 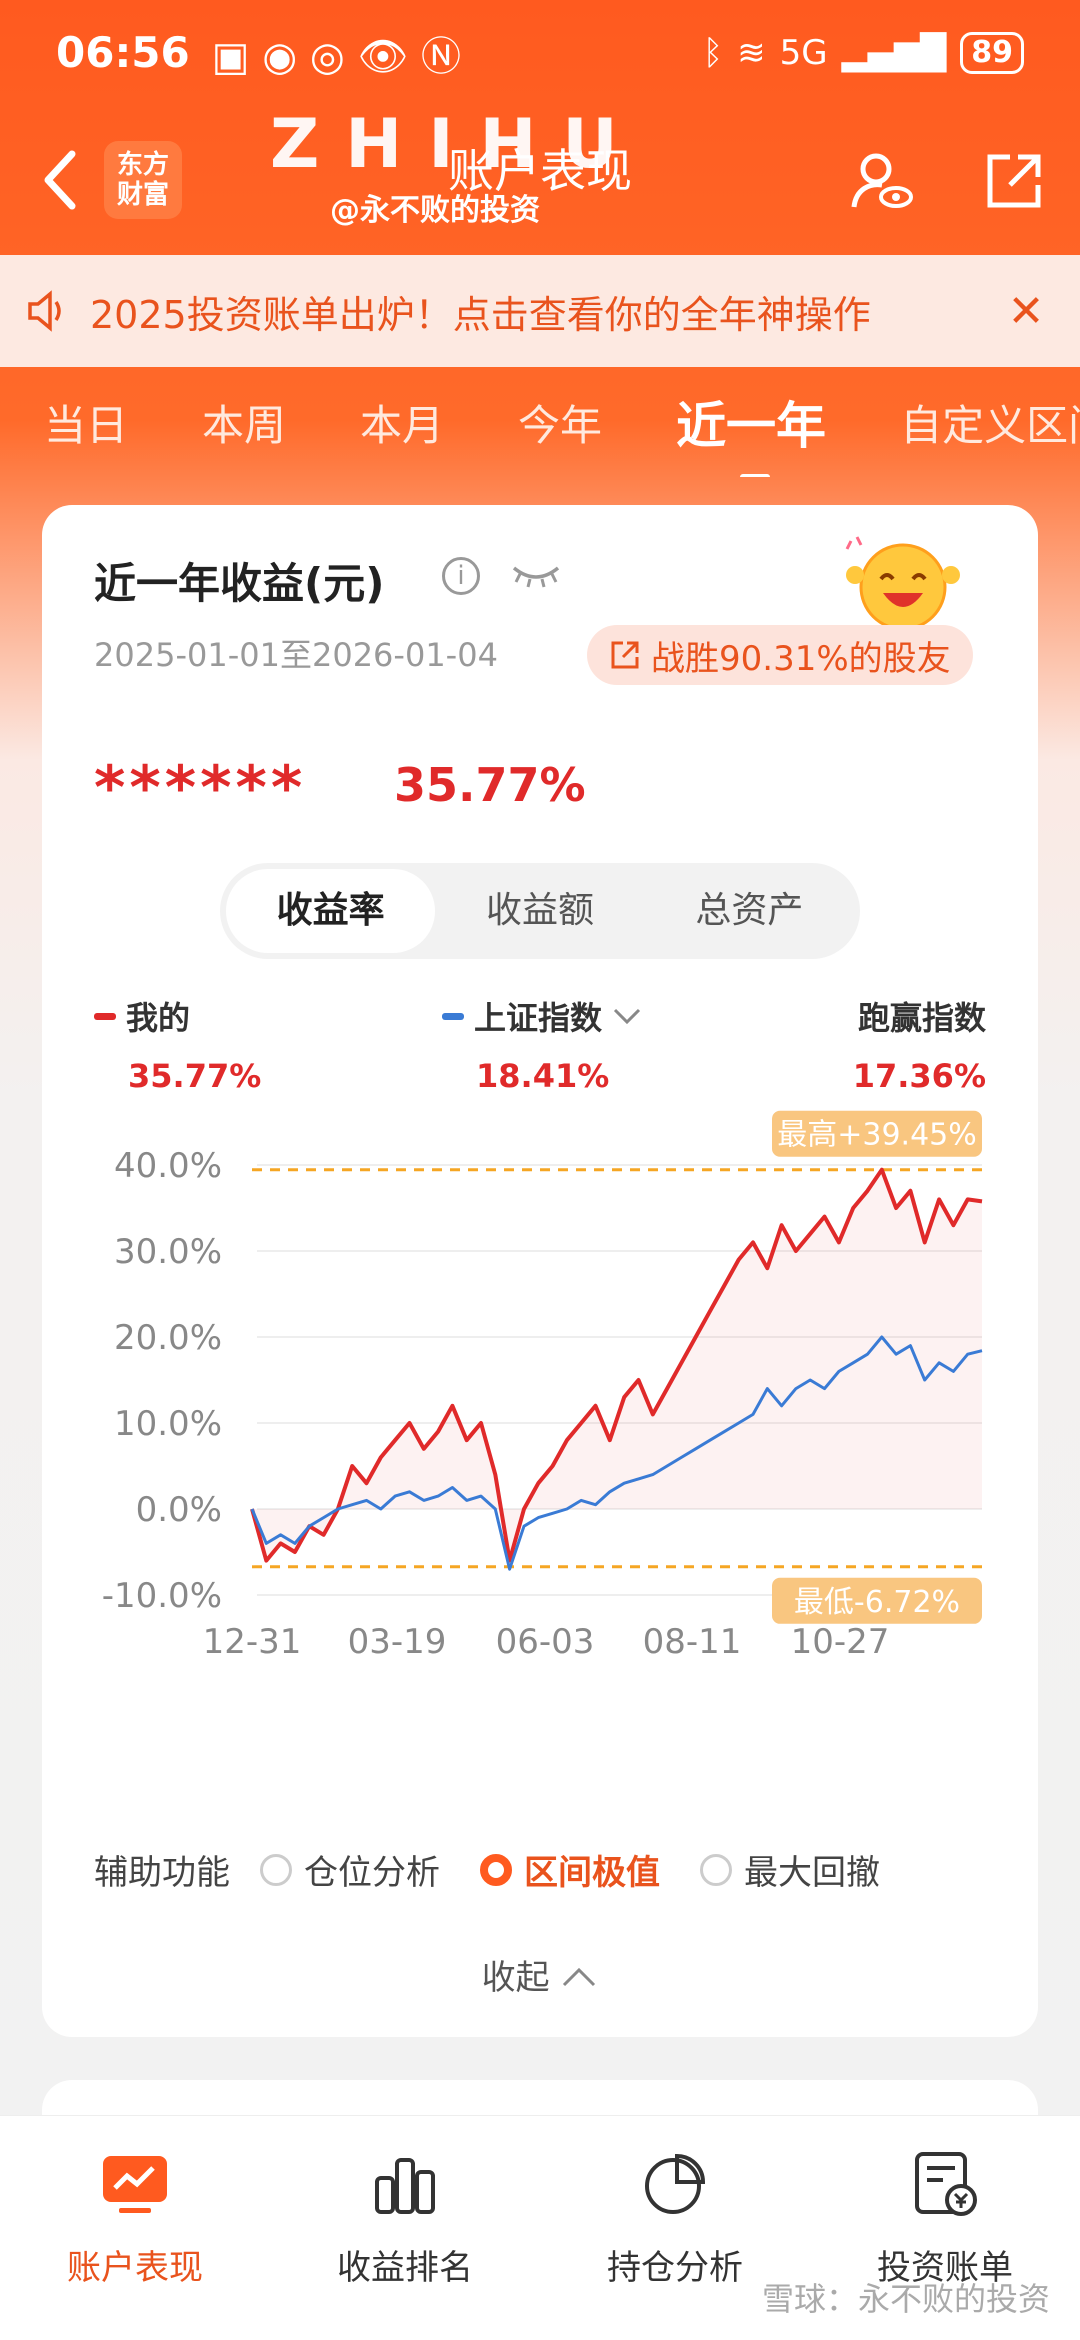 What do you see at coordinates (905, 2299) in the screenshot?
I see `xueqiu-watermark: 雪球：永不败的投资` at bounding box center [905, 2299].